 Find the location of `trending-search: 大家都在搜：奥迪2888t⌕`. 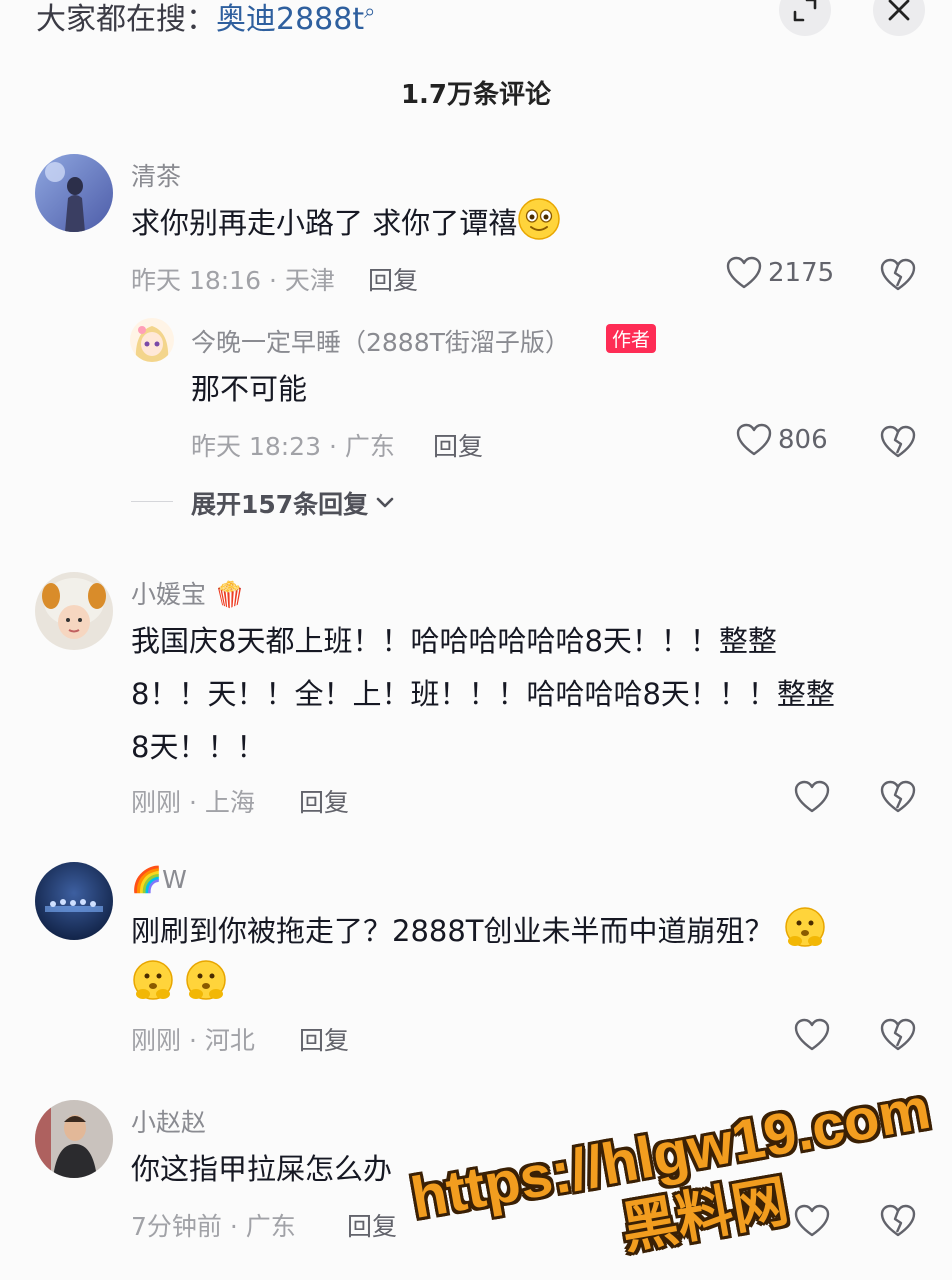

trending-search: 大家都在搜：奥迪2888t⌕ is located at coordinates (205, 19).